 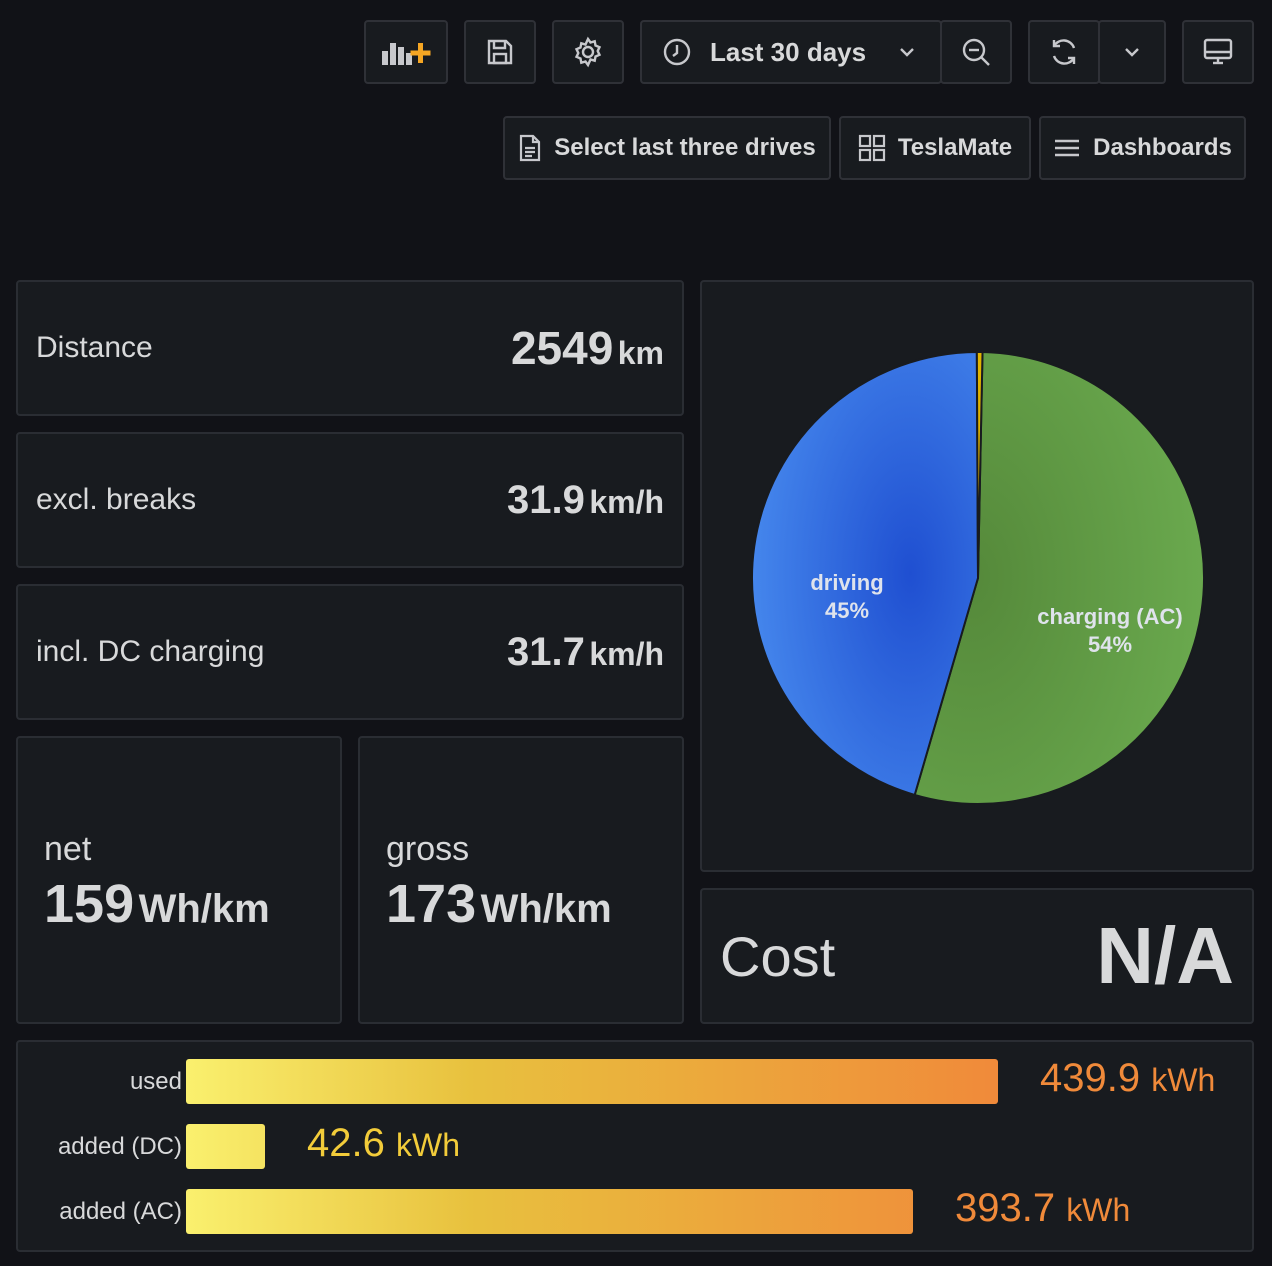 I want to click on cost-panel: Cost N/A, so click(x=977, y=956).